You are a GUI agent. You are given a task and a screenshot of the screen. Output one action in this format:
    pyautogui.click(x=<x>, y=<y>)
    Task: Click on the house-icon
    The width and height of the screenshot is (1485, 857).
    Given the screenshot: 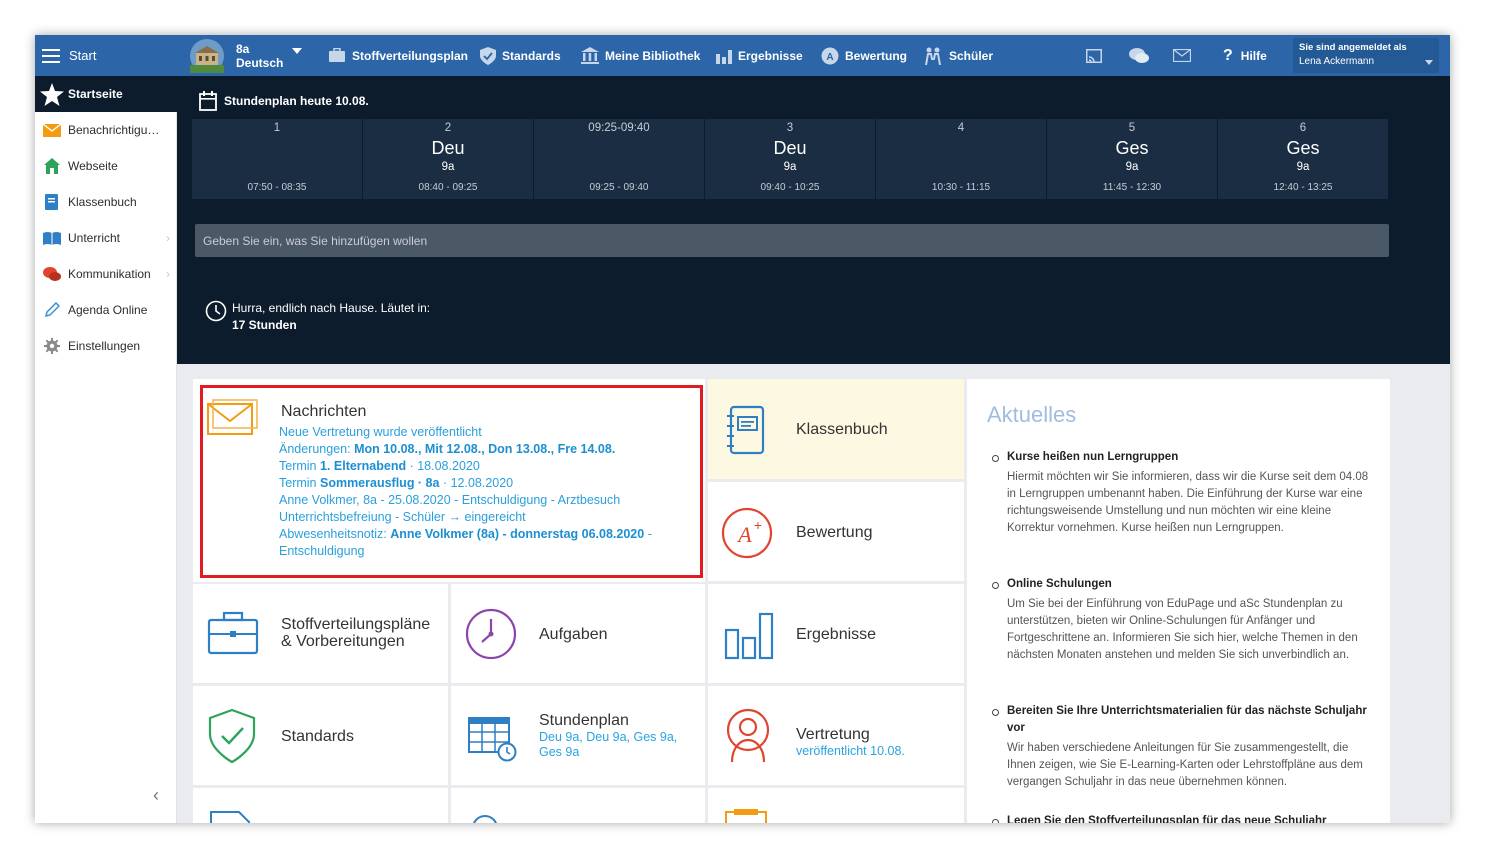 What is the action you would take?
    pyautogui.click(x=51, y=166)
    